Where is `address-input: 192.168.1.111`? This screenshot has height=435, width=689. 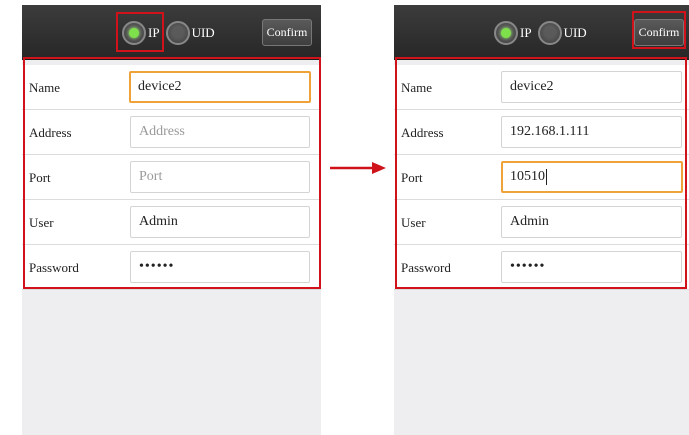
address-input: 192.168.1.111 is located at coordinates (591, 132).